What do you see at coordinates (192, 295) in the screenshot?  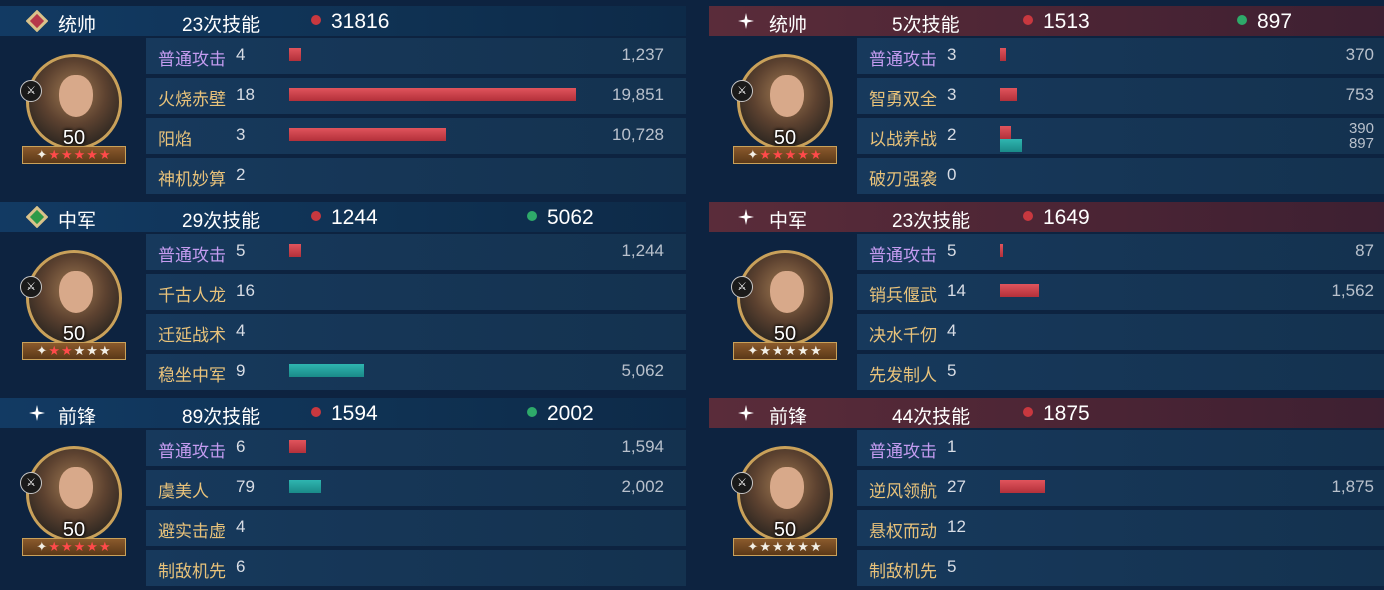 I see `skill-name: 千古人龙` at bounding box center [192, 295].